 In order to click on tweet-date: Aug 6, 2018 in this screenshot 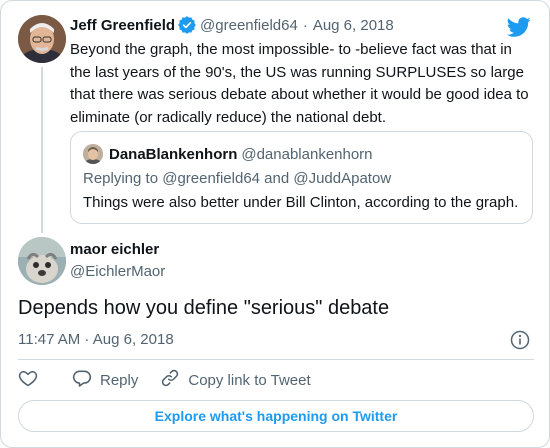, I will do `click(353, 25)`.